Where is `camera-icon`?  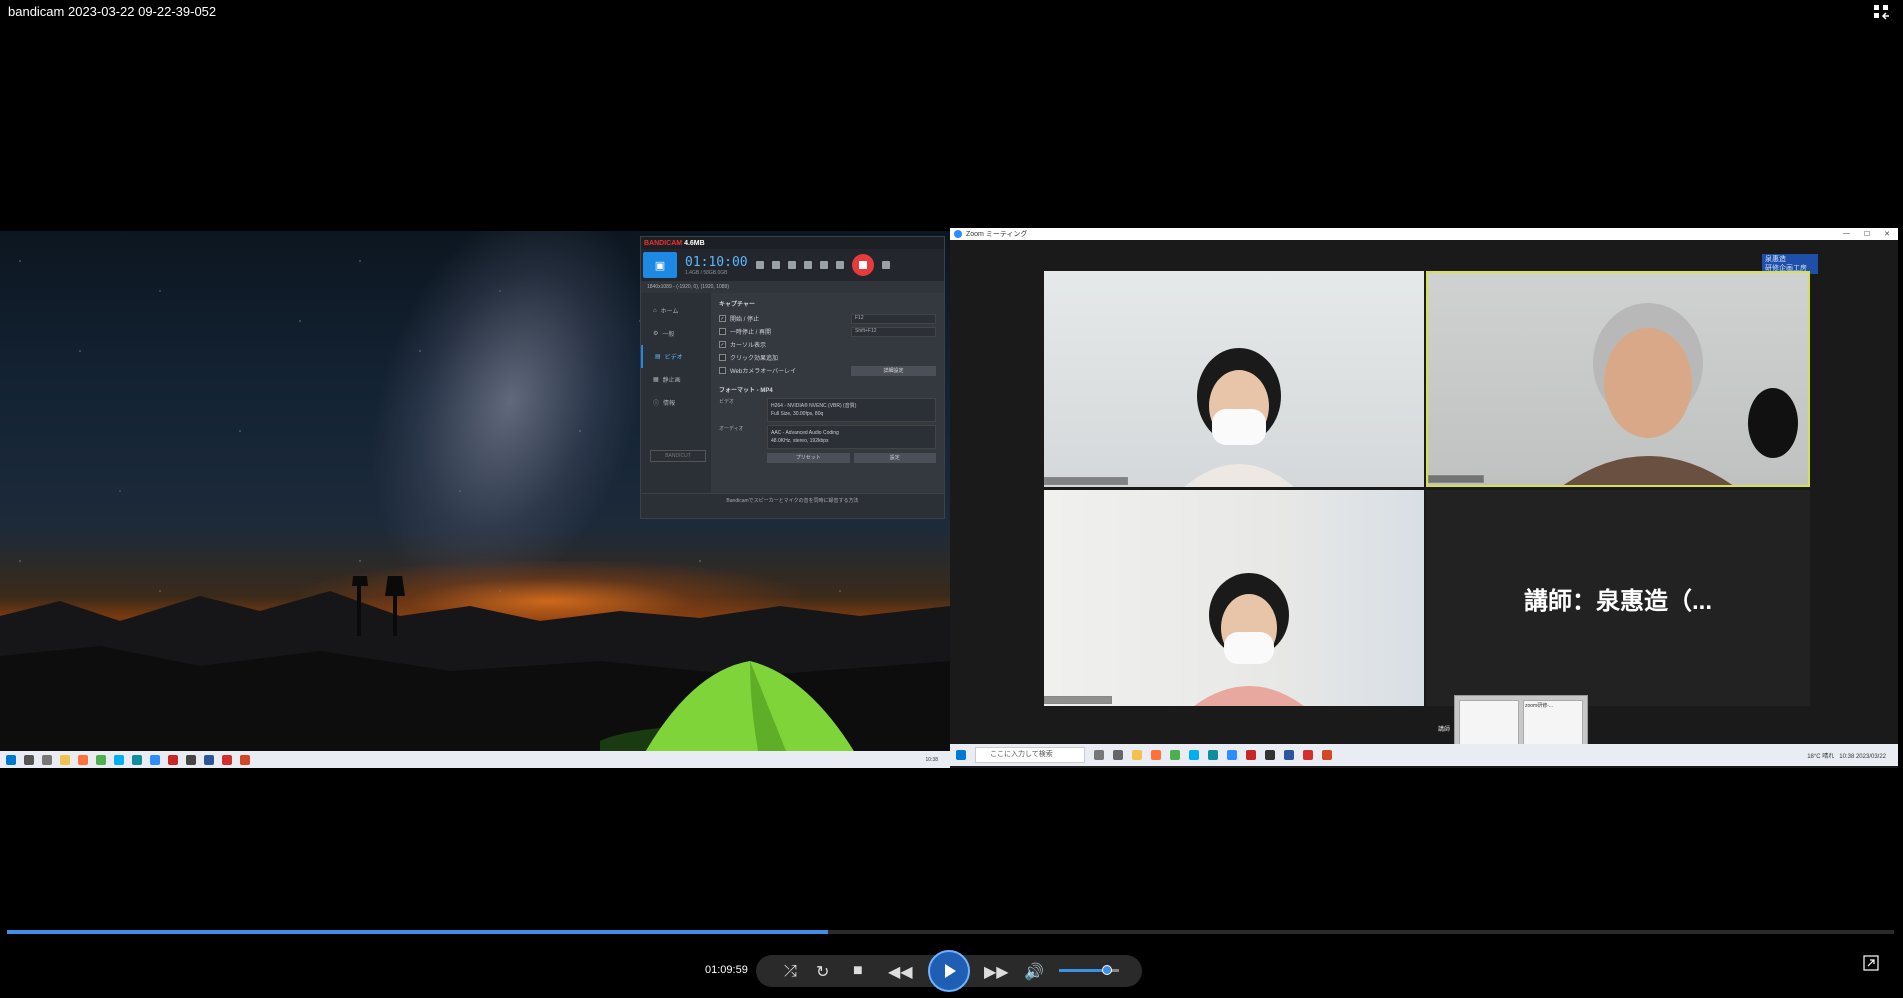 camera-icon is located at coordinates (885, 265).